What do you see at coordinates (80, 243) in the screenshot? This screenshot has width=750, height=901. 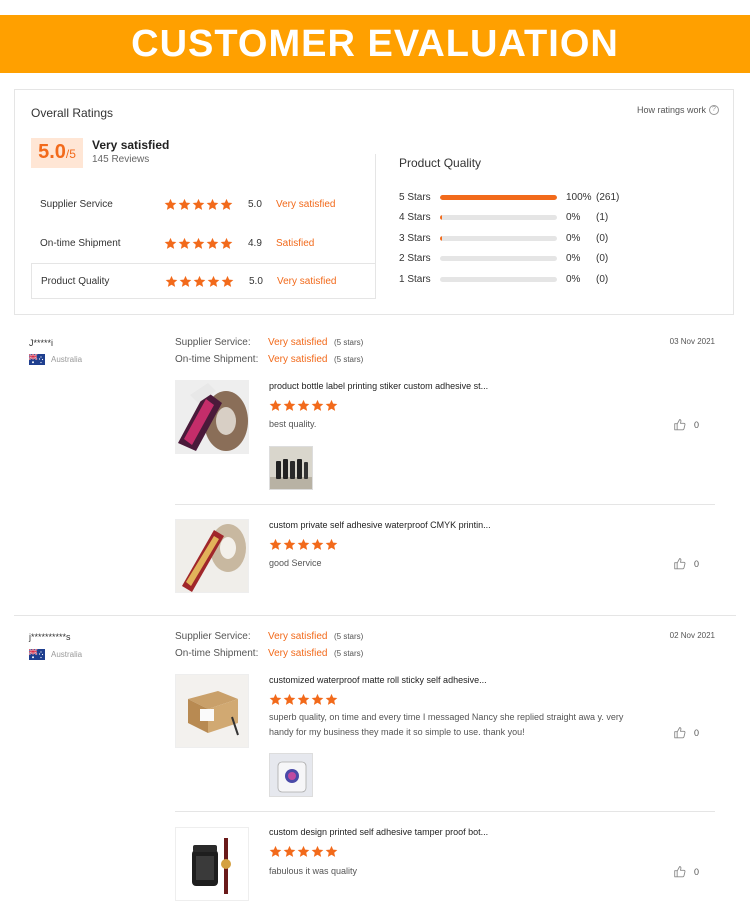 I see `metric-label: On-time Shipment` at bounding box center [80, 243].